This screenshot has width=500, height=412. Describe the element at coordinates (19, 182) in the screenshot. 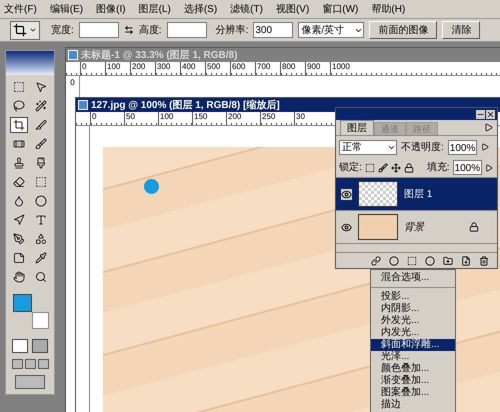

I see `eraser-icon` at that location.